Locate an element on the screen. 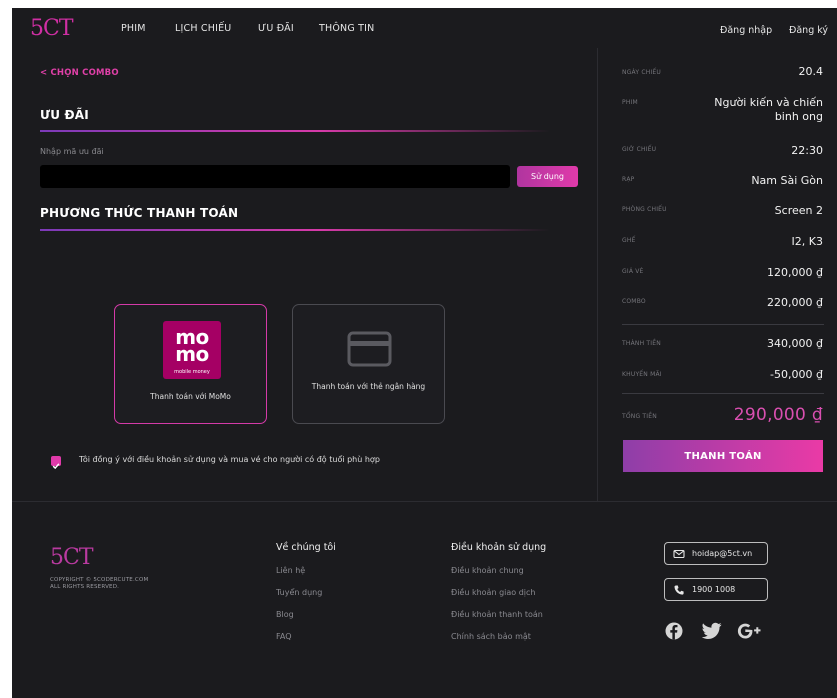  footer-logo: 5CT is located at coordinates (72, 557).